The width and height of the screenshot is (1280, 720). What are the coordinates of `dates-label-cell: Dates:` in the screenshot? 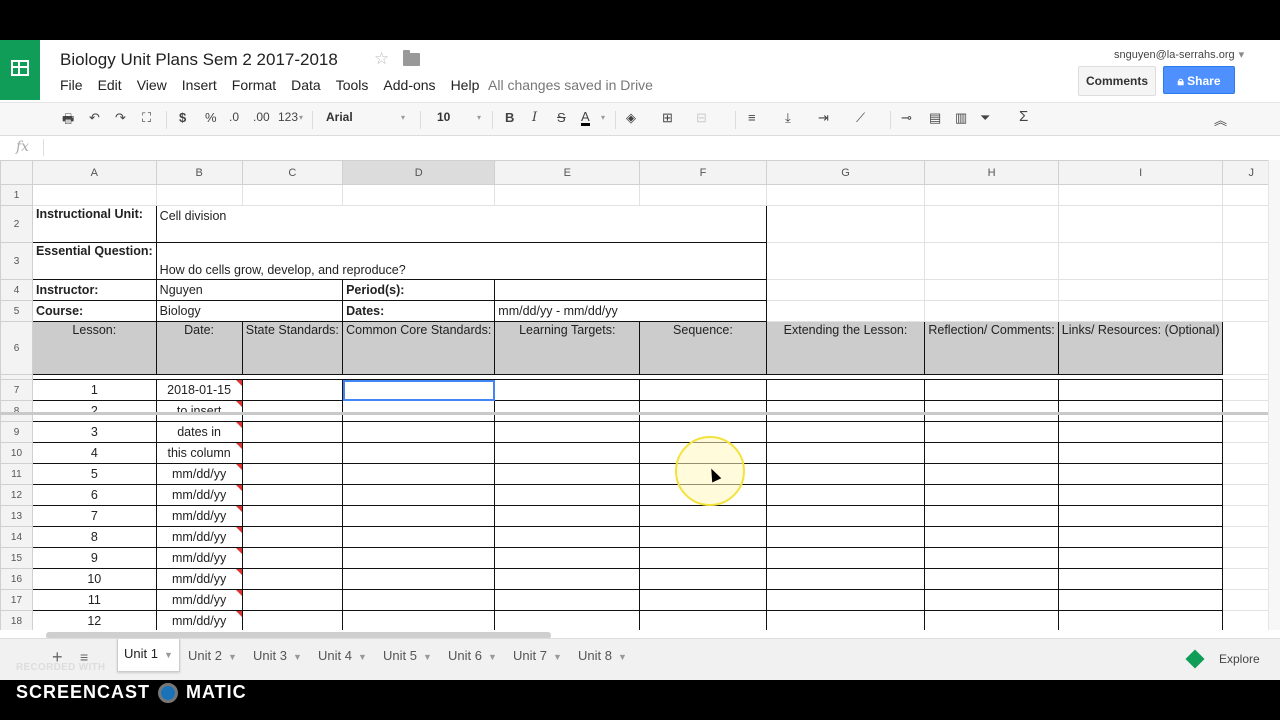 It's located at (419, 311).